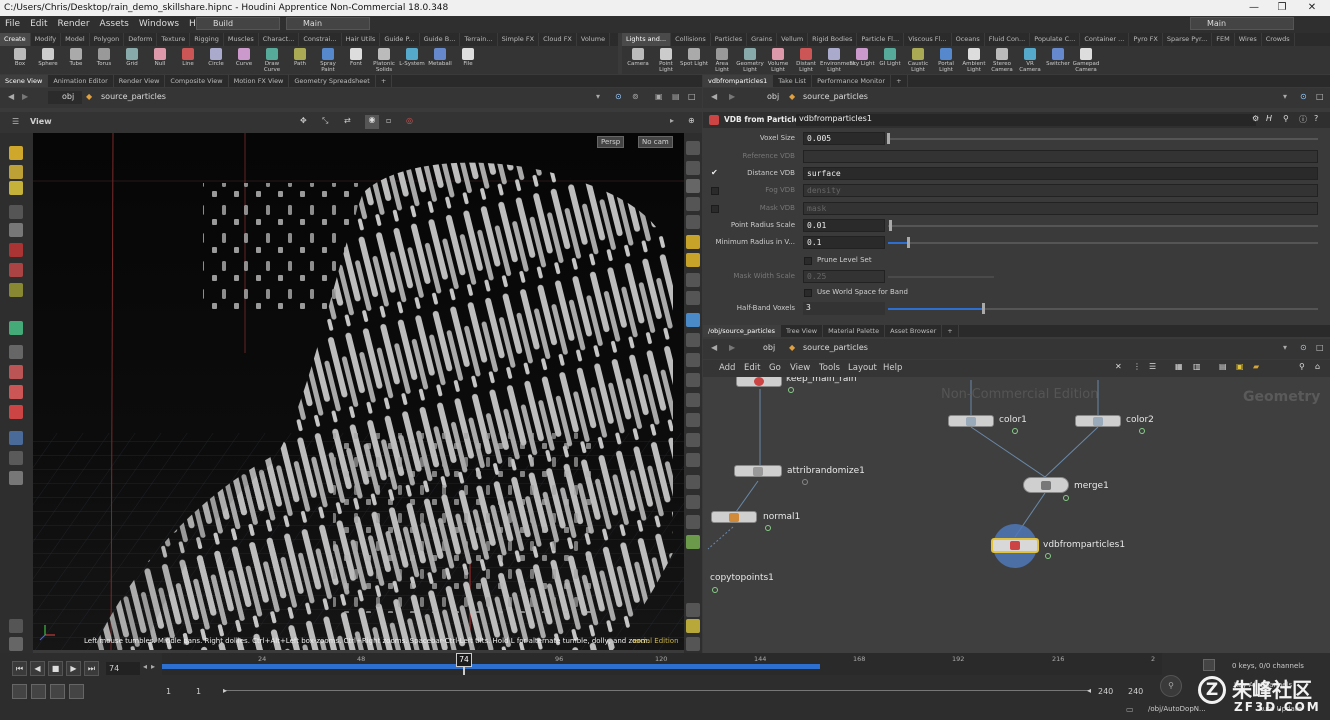 This screenshot has width=1330, height=720. Describe the element at coordinates (694, 56) in the screenshot. I see `shelf-tool-spot-light: Spot Light` at that location.